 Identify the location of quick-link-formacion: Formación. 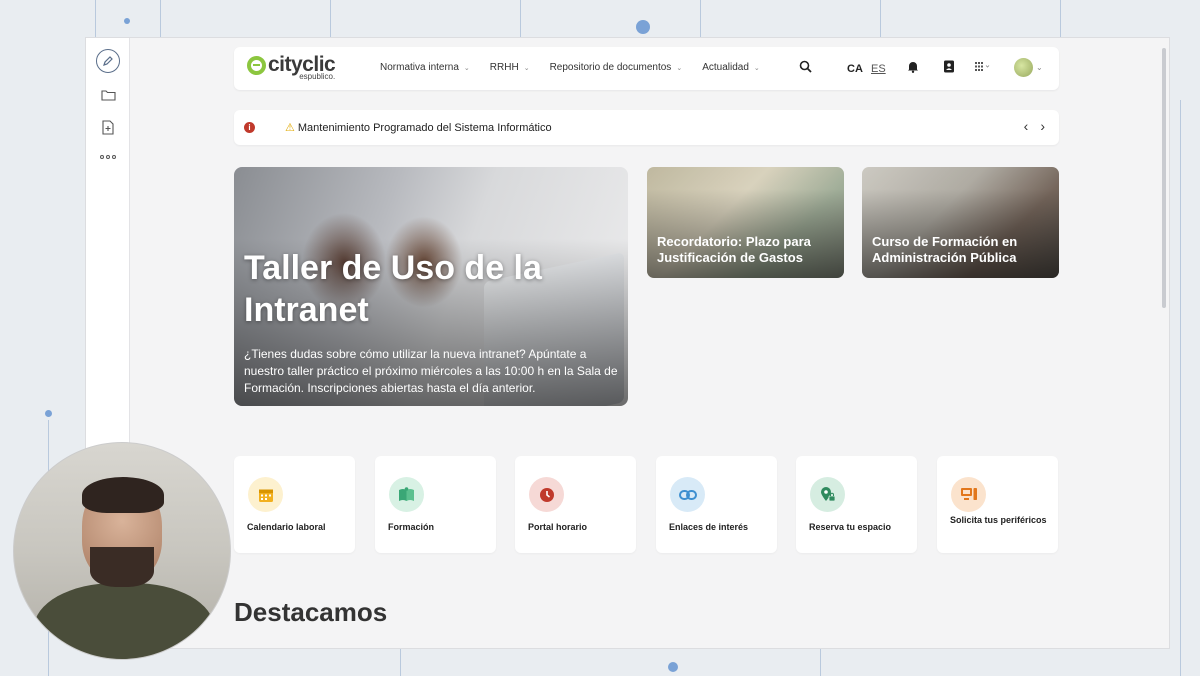
(435, 504).